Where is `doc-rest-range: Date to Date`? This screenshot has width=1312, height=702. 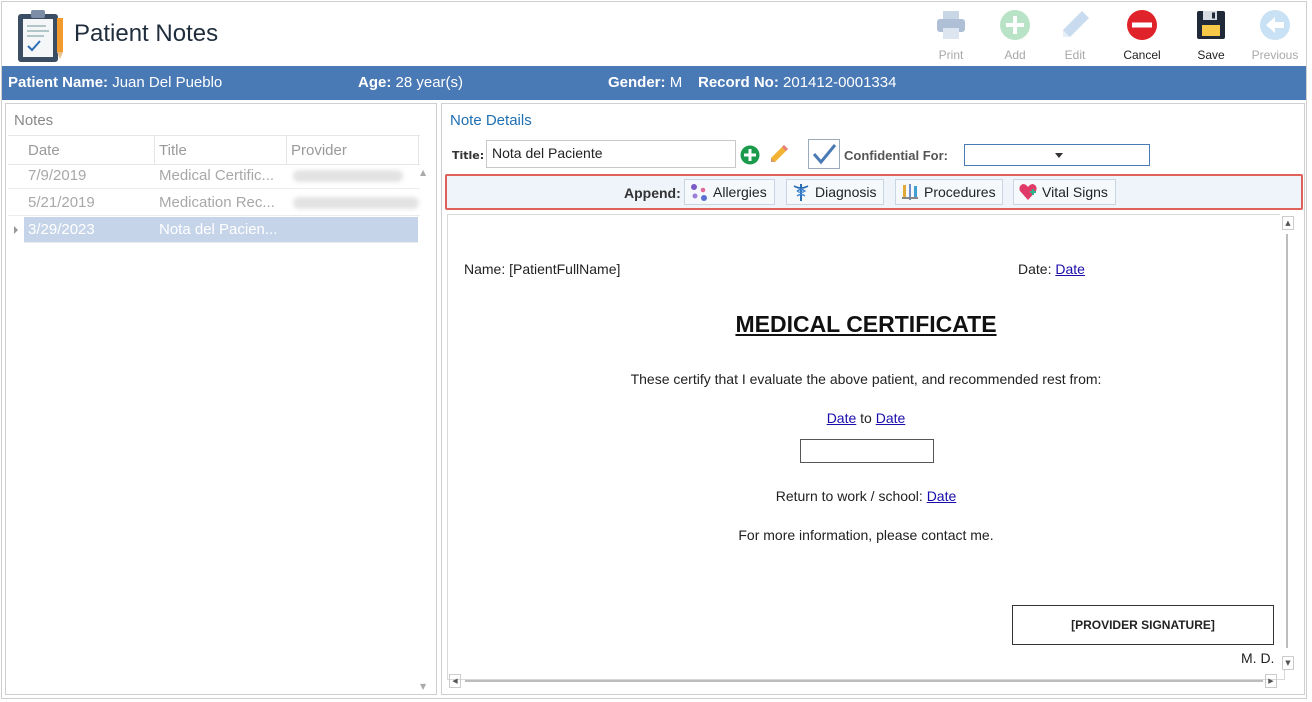 doc-rest-range: Date to Date is located at coordinates (866, 418).